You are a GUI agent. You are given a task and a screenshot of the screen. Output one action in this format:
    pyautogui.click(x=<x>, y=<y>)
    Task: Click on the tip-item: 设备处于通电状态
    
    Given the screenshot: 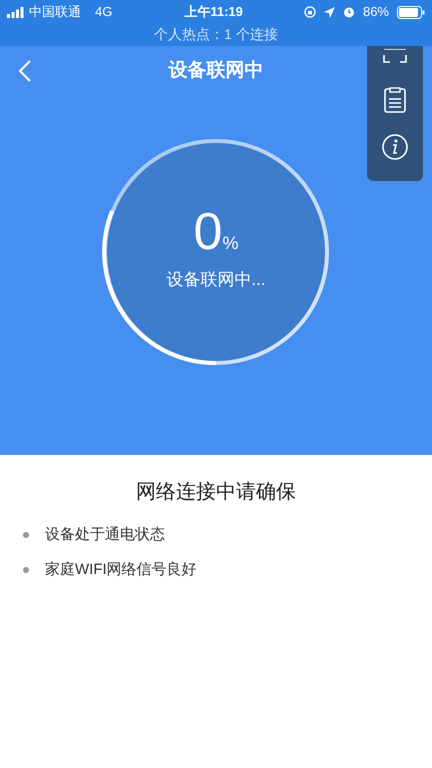 What is the action you would take?
    pyautogui.click(x=105, y=535)
    